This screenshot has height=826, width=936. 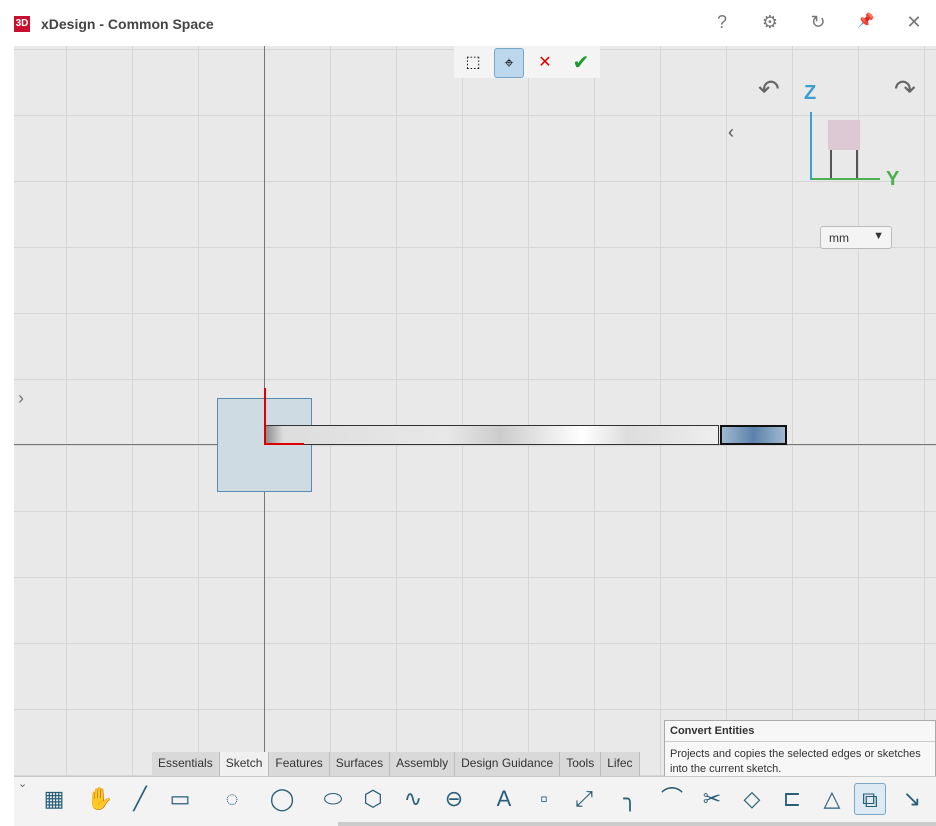 What do you see at coordinates (21, 398) in the screenshot?
I see `expand-panel-icon: ›` at bounding box center [21, 398].